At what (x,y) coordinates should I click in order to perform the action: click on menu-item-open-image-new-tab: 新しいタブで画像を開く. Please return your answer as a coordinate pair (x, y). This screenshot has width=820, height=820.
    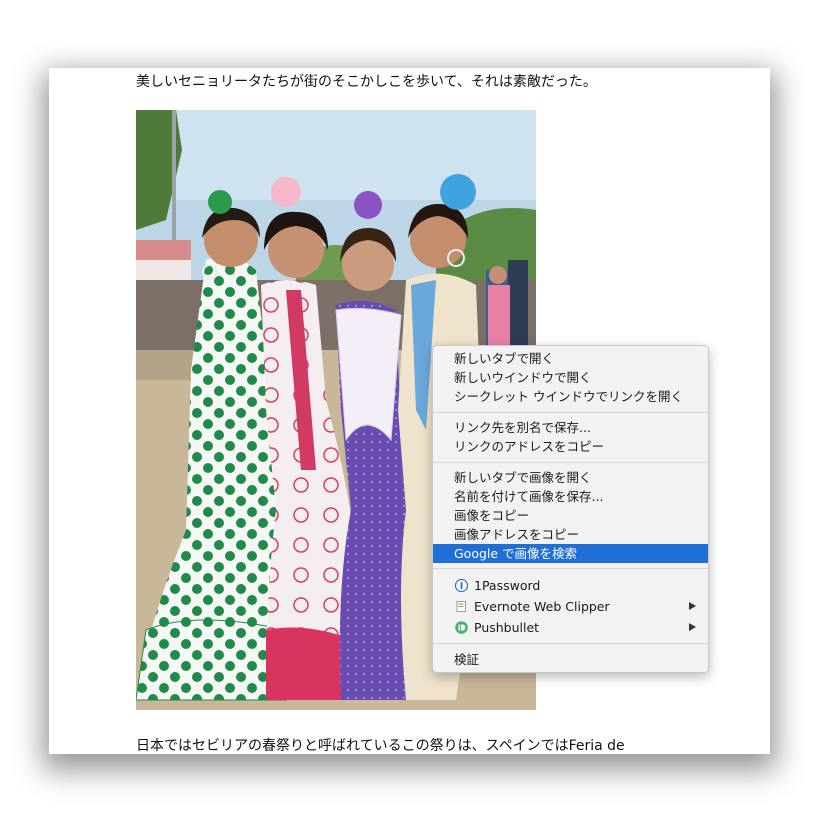
    Looking at the image, I should click on (570, 477).